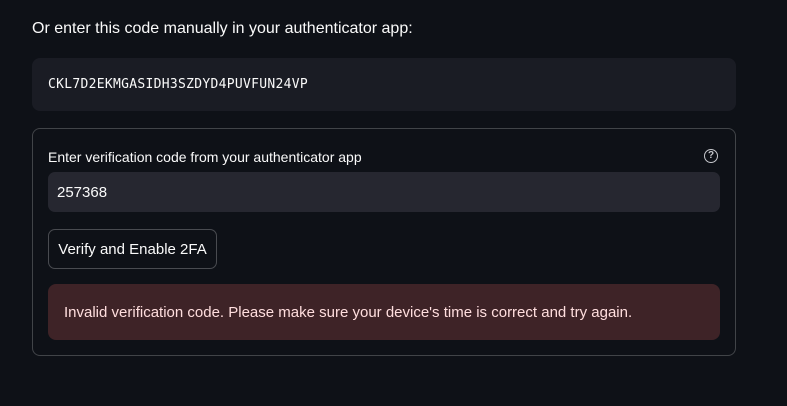 The image size is (787, 406). What do you see at coordinates (178, 84) in the screenshot?
I see `secret-code-text: CKL7D2EKMGASIDH3SZDYD4PUVFUN24VP` at bounding box center [178, 84].